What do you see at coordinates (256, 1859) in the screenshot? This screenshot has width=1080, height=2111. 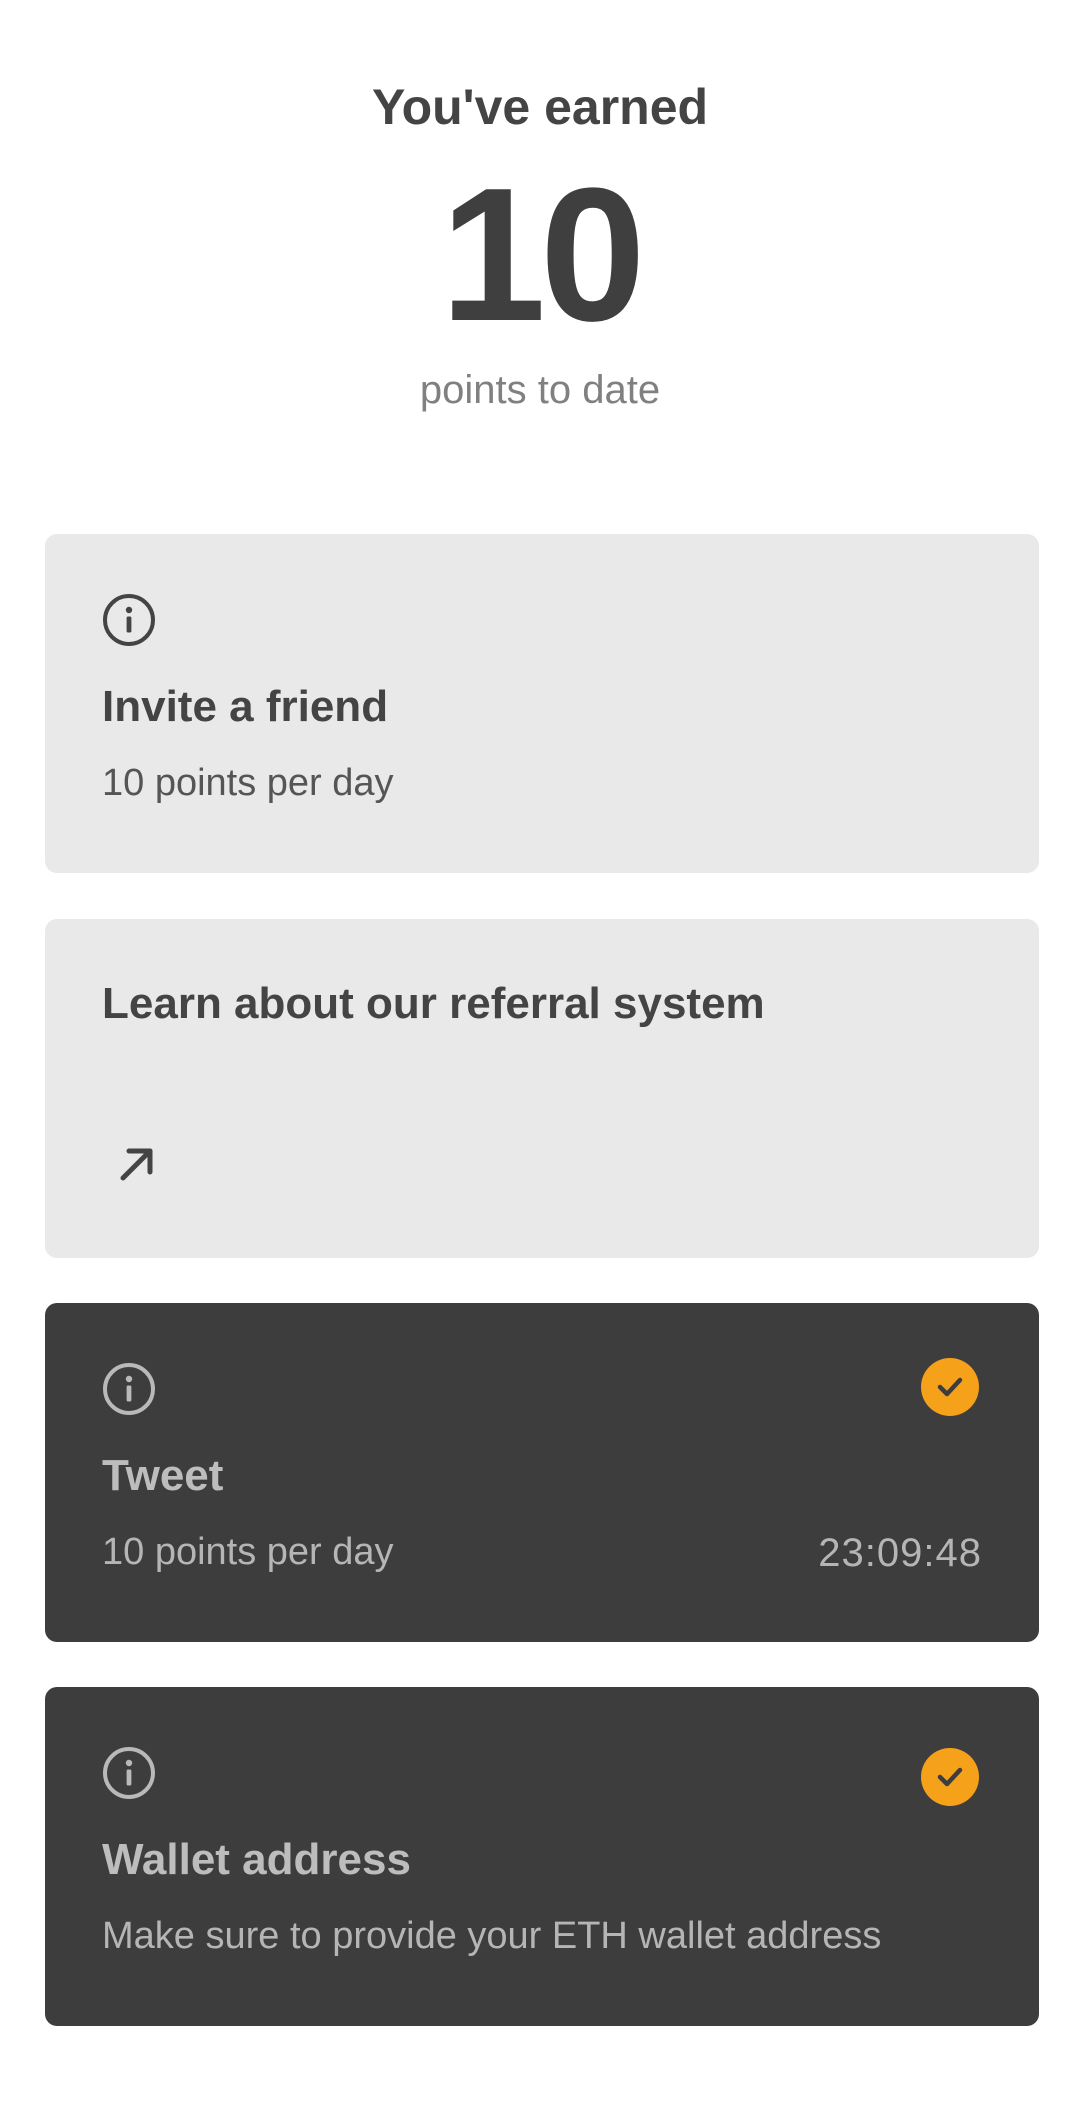 I see `card-title: Wallet address` at bounding box center [256, 1859].